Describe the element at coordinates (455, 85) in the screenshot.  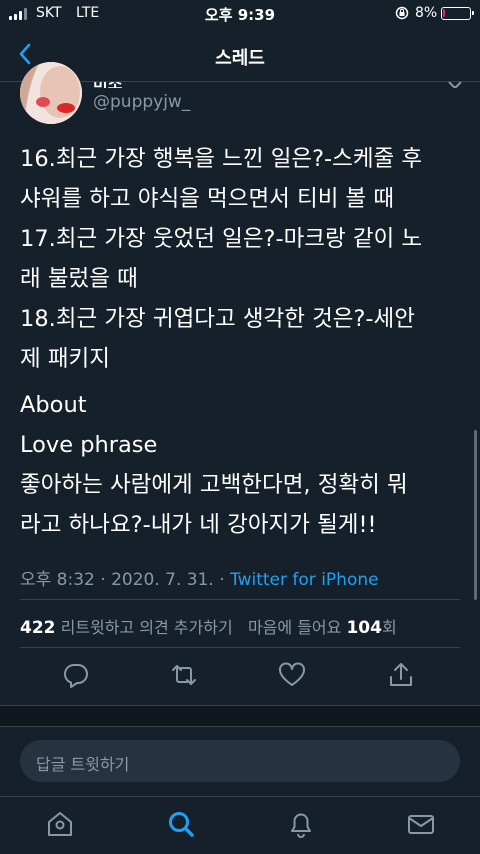
I see `chevron-down-icon` at that location.